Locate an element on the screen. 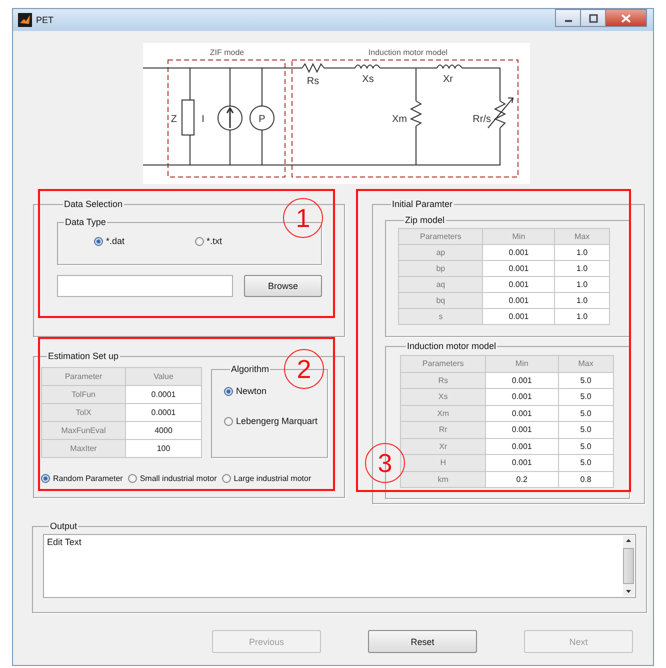  close-icon is located at coordinates (626, 18).